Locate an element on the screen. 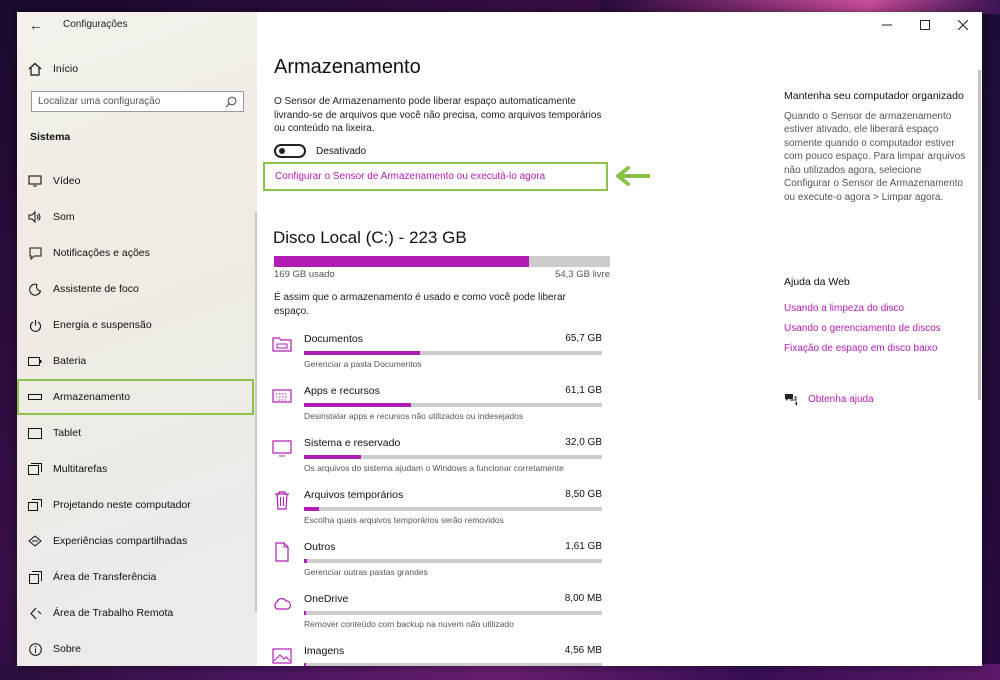  storage-sense-toggle is located at coordinates (290, 151).